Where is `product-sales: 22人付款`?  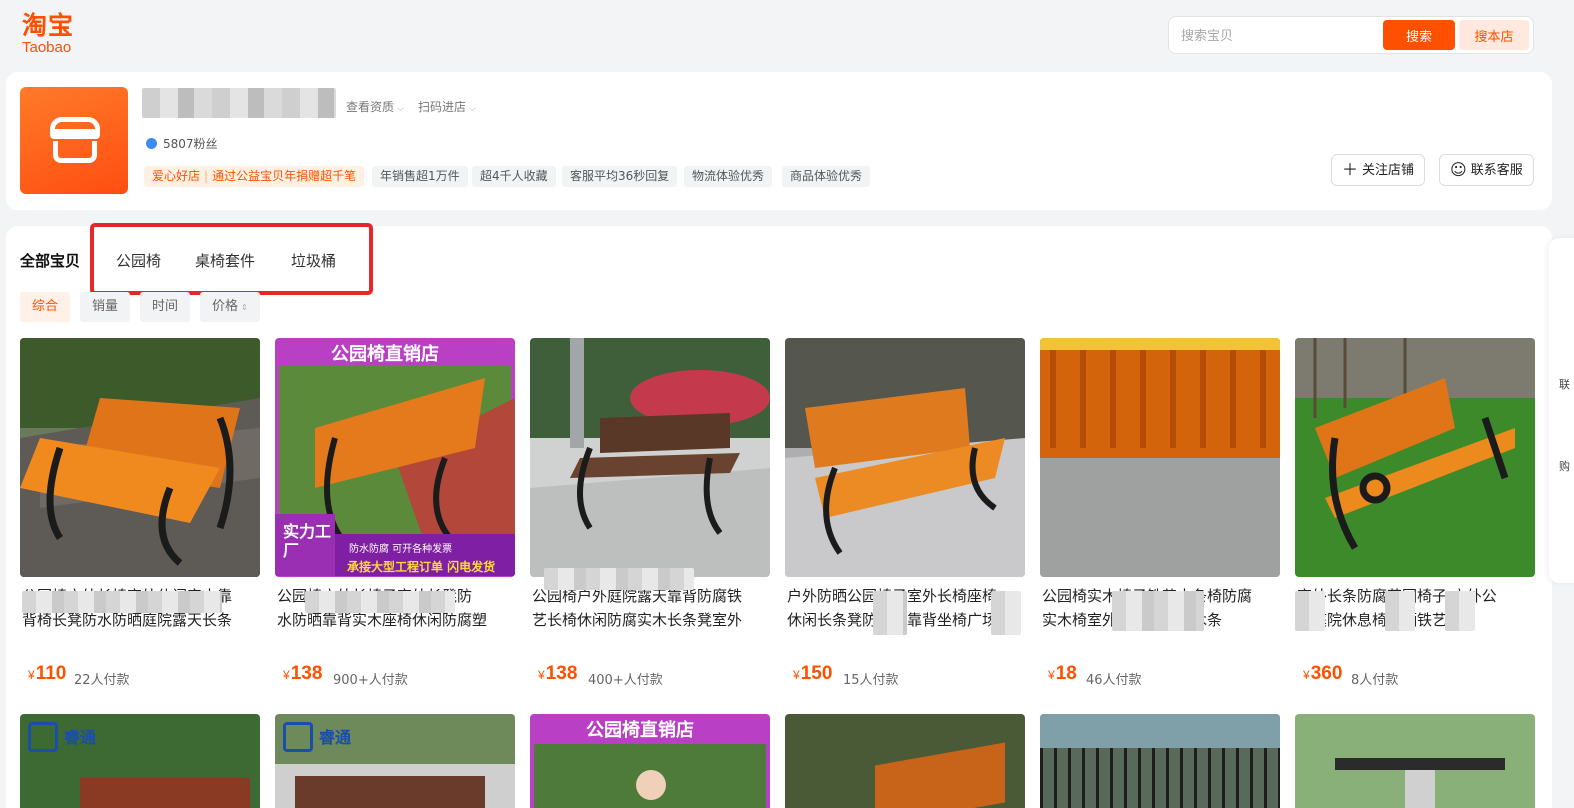 product-sales: 22人付款 is located at coordinates (102, 680).